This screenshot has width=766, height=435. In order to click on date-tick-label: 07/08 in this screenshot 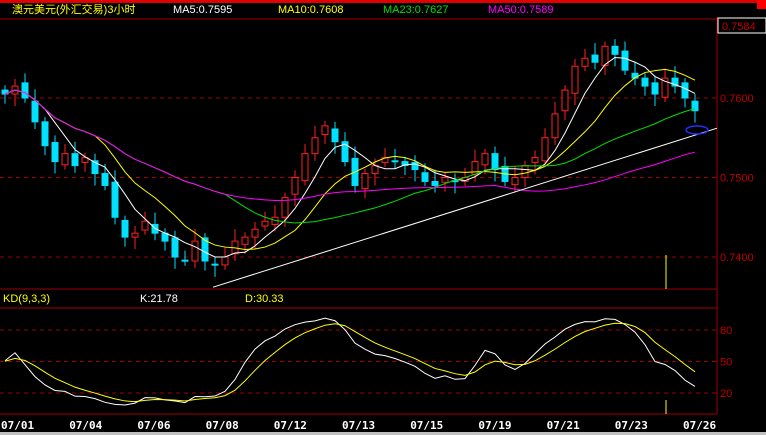, I will do `click(222, 425)`.